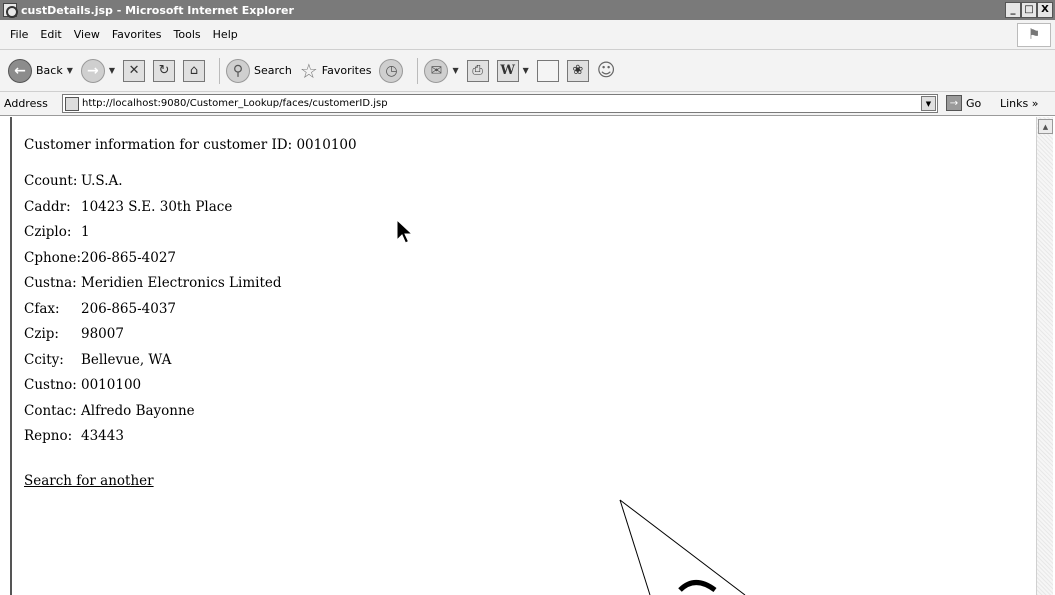 Image resolution: width=1055 pixels, height=595 pixels. I want to click on vertical-scrollbar: ▲, so click(1044, 356).